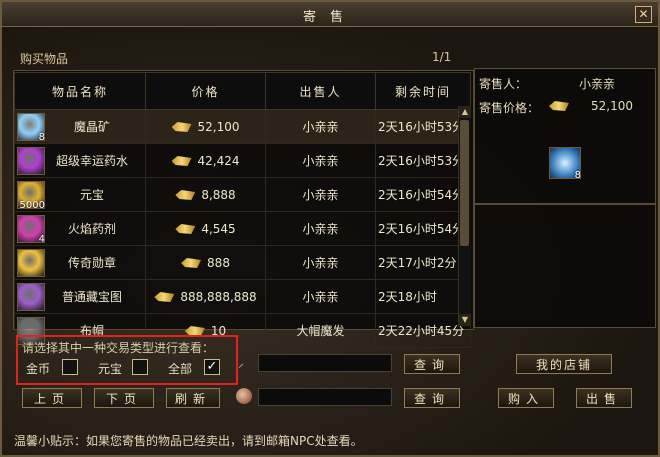 Image resolution: width=660 pixels, height=457 pixels. Describe the element at coordinates (32, 205) in the screenshot. I see `item-qty: 5000` at that location.